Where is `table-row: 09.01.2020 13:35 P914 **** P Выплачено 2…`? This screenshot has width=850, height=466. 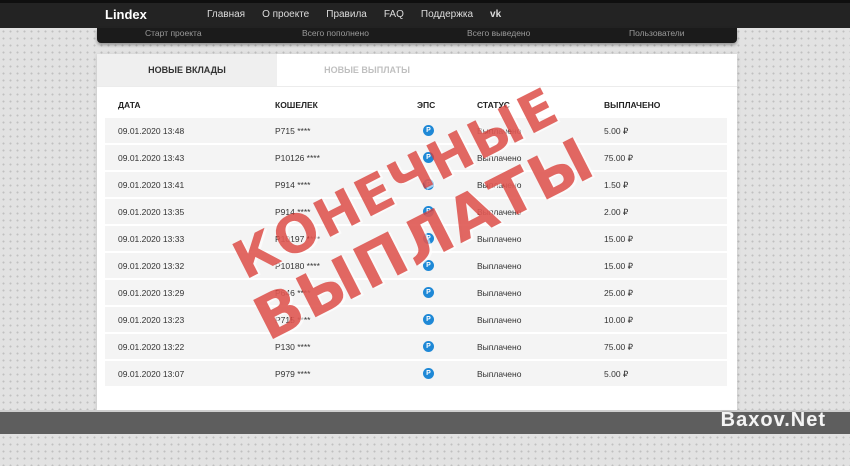
table-row: 09.01.2020 13:35 P914 **** P Выплачено 2… is located at coordinates (416, 211).